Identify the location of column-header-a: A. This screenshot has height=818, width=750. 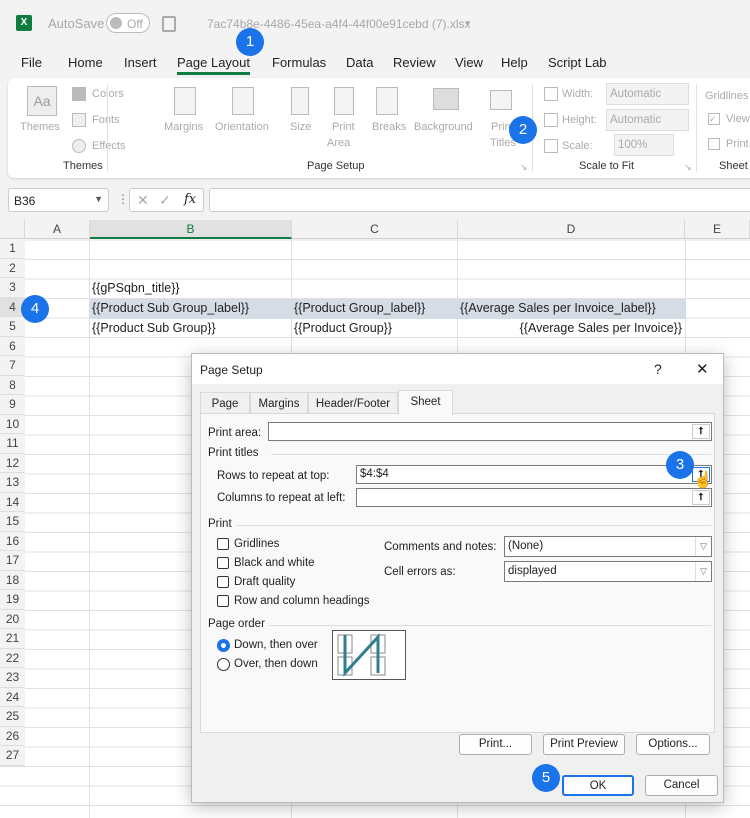
(57, 229).